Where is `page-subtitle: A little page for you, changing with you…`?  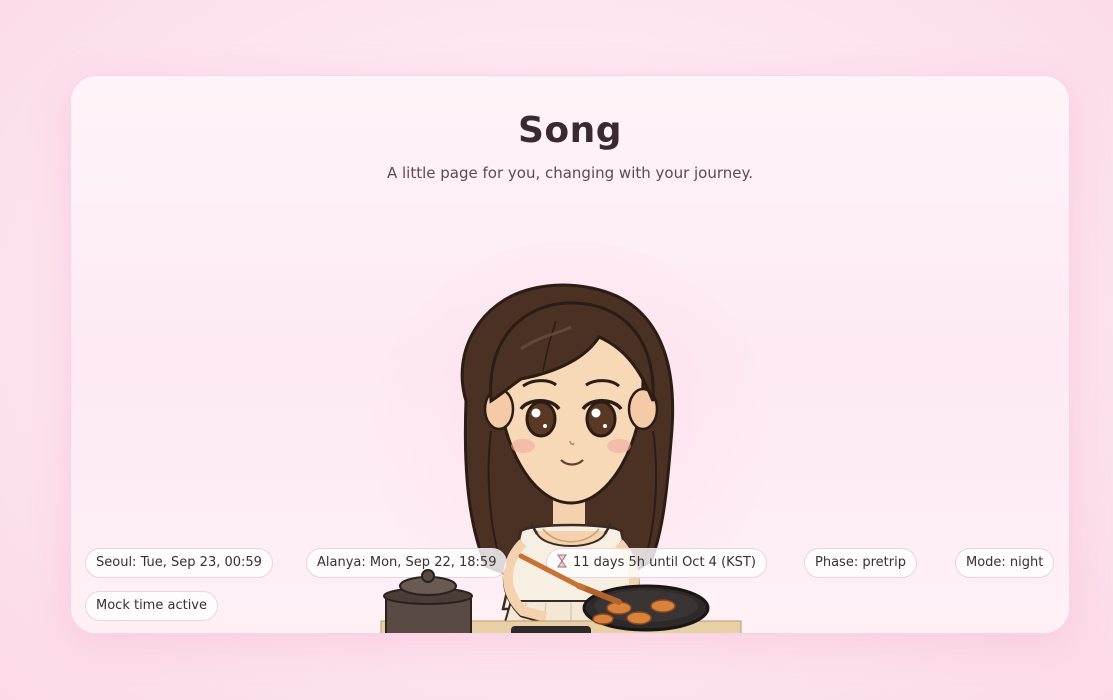
page-subtitle: A little page for you, changing with you… is located at coordinates (570, 173).